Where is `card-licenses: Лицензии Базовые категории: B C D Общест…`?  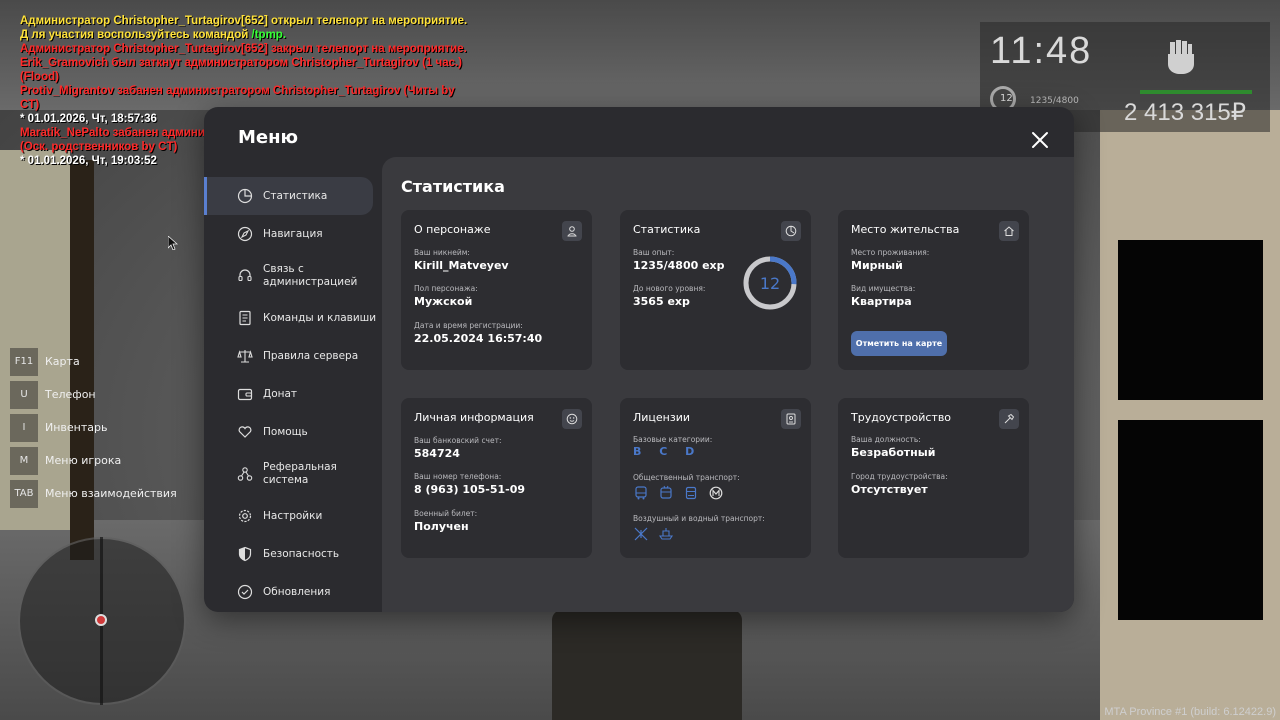 card-licenses: Лицензии Базовые категории: B C D Общест… is located at coordinates (715, 478).